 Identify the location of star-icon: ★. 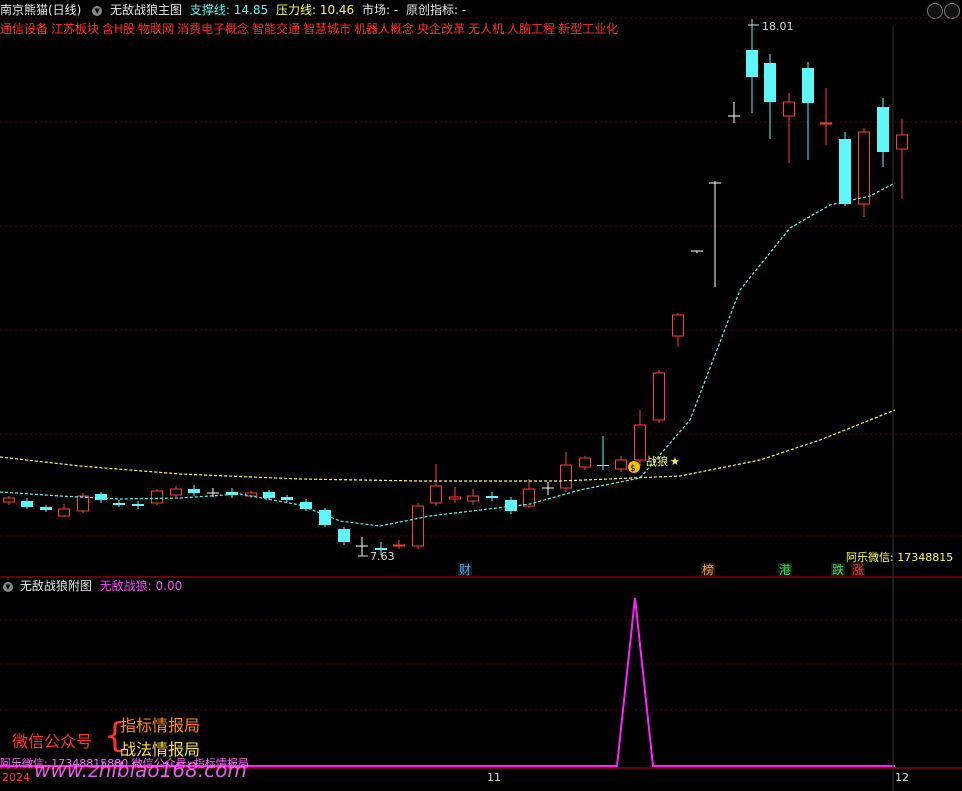
(675, 461).